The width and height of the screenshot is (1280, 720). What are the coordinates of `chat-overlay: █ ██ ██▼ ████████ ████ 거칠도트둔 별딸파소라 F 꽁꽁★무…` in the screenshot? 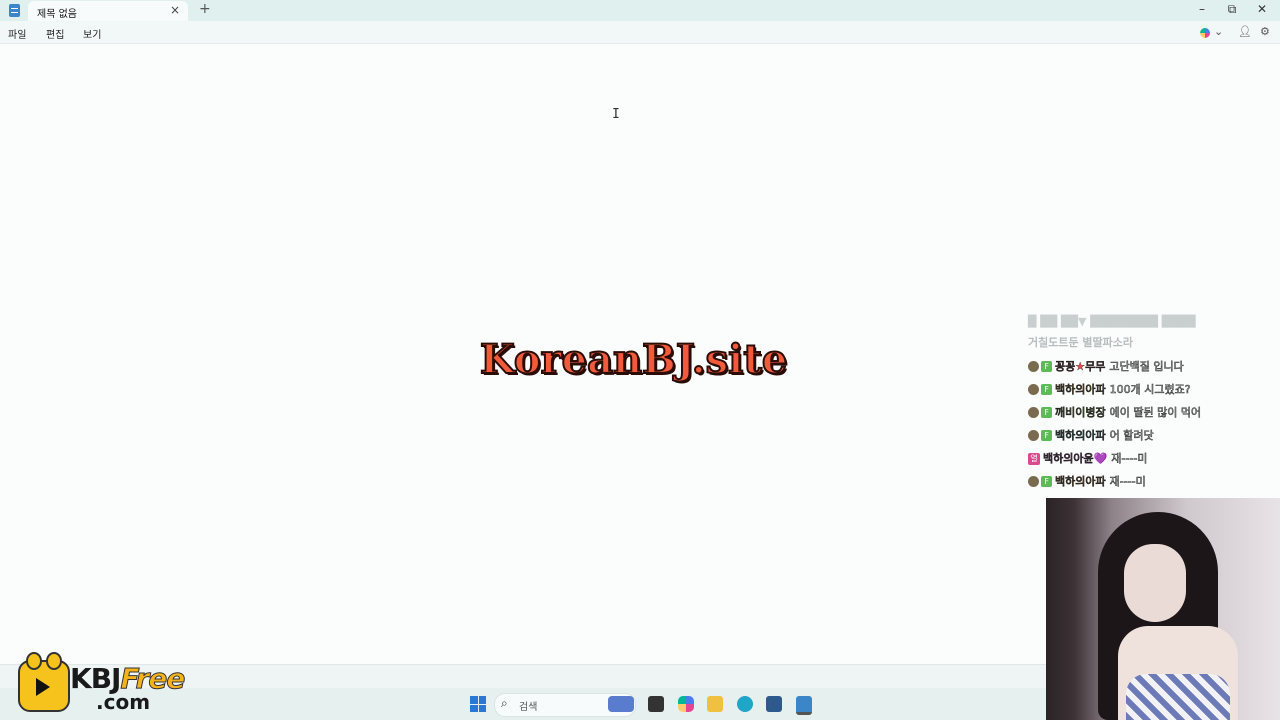 It's located at (1153, 402).